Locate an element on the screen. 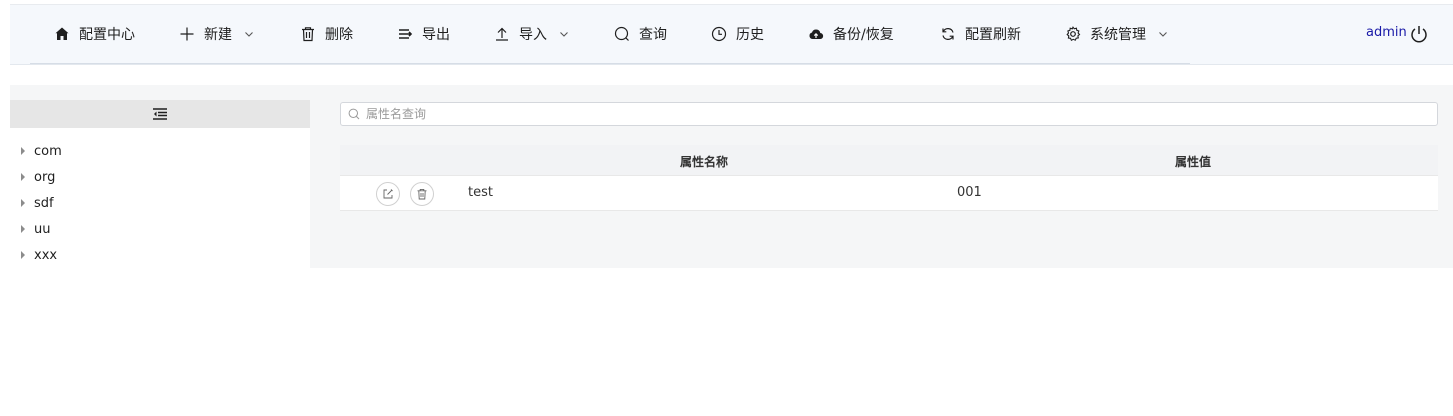  menu-system-label: 系统管理 is located at coordinates (1118, 35).